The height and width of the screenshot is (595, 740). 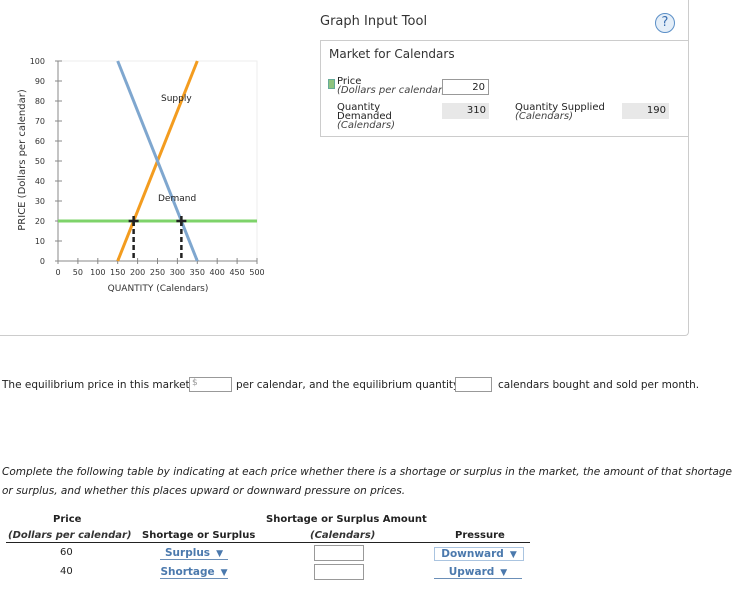 I want to click on x-tick-label: 400, so click(x=217, y=272).